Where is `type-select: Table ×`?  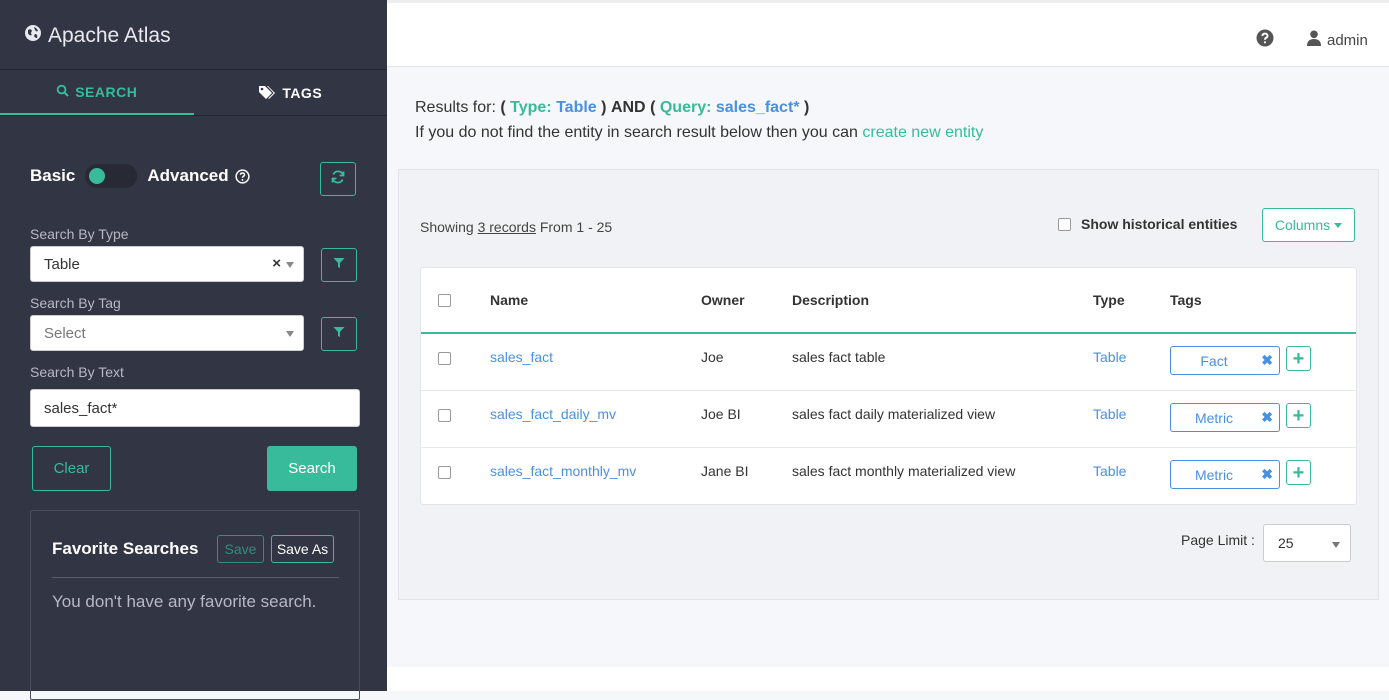
type-select: Table × is located at coordinates (167, 264).